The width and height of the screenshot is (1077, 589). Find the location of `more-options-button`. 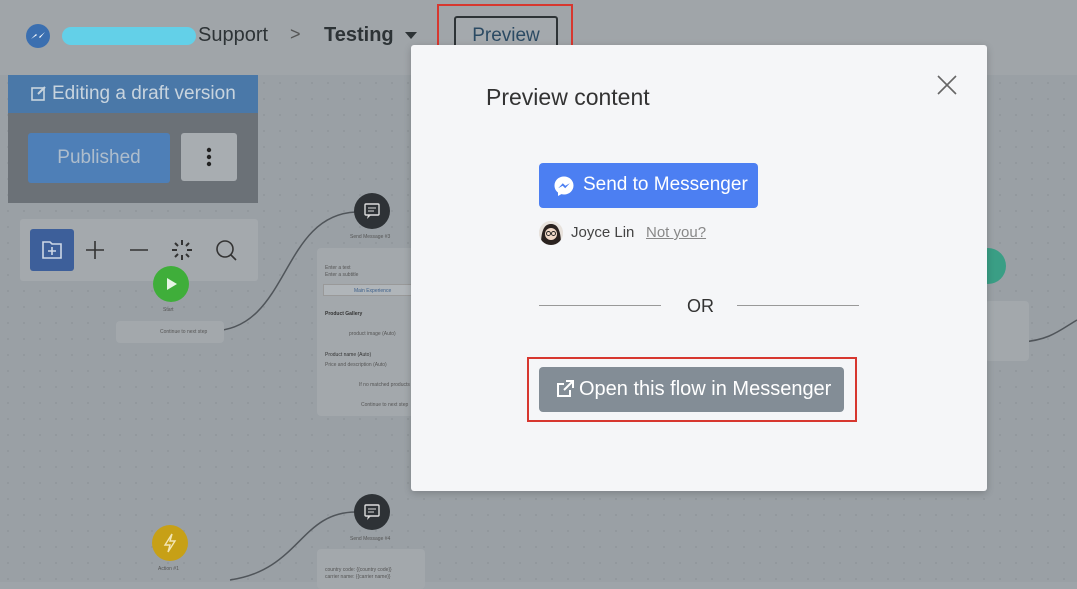

more-options-button is located at coordinates (209, 157).